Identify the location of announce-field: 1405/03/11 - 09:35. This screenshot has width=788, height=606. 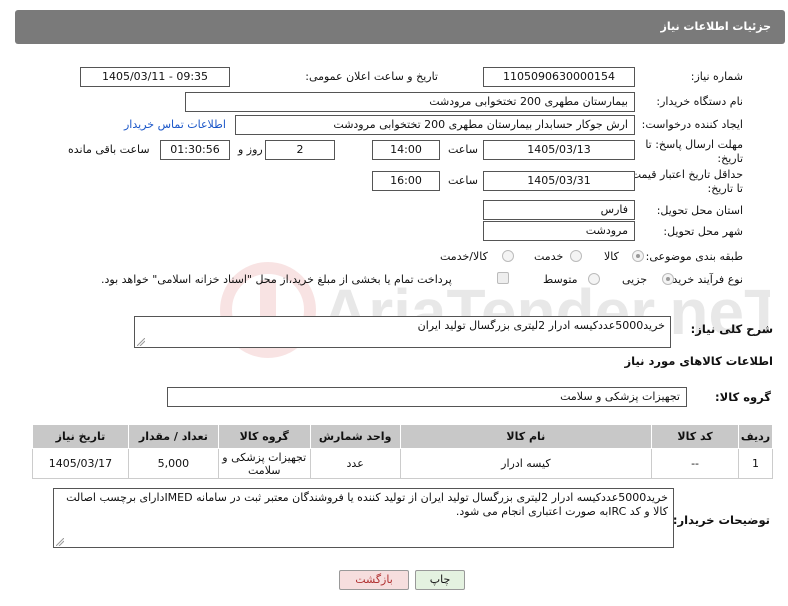
(155, 77).